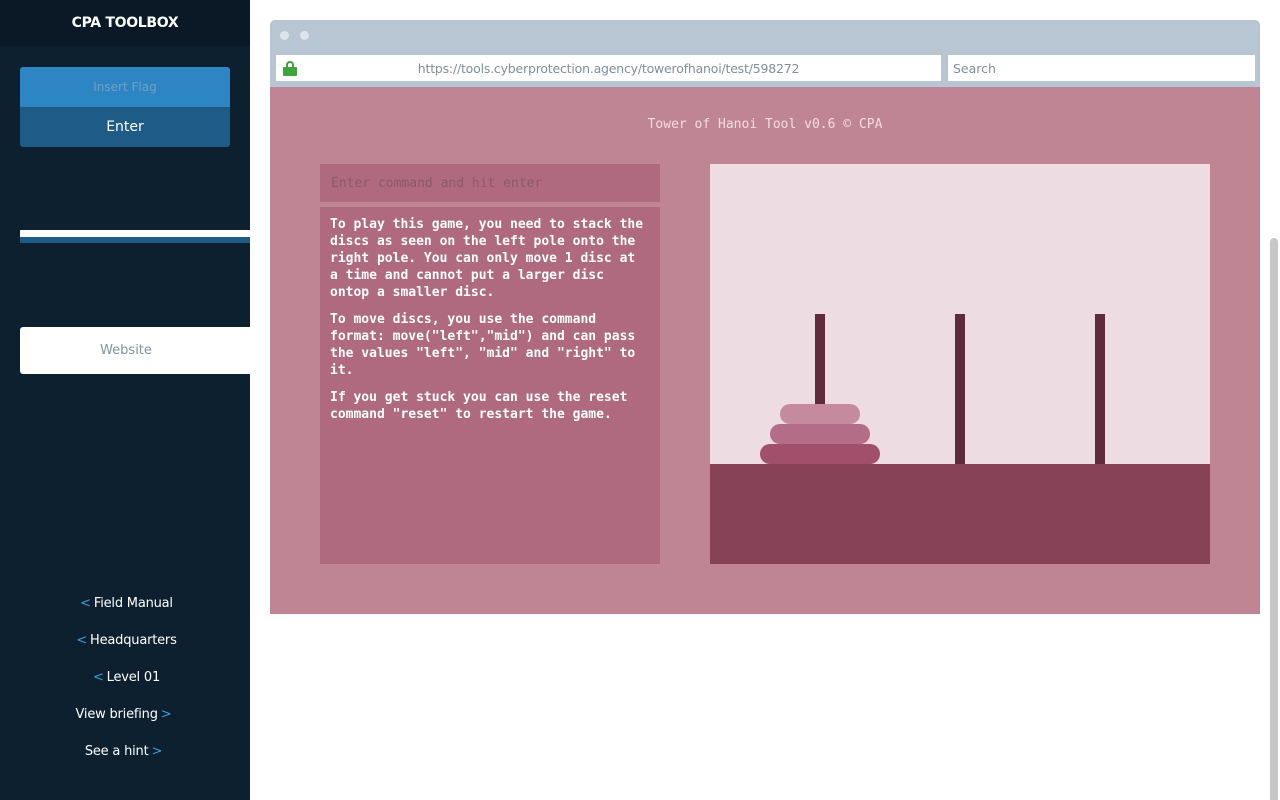 Image resolution: width=1280 pixels, height=800 pixels. I want to click on website-button: Website, so click(135, 350).